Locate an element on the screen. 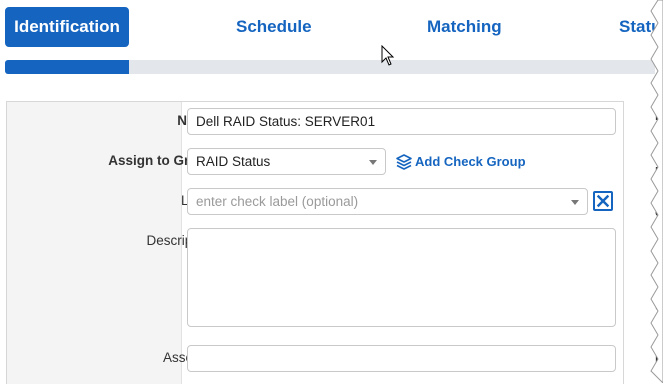 The width and height of the screenshot is (663, 384). mouse-cursor-icon is located at coordinates (388, 55).